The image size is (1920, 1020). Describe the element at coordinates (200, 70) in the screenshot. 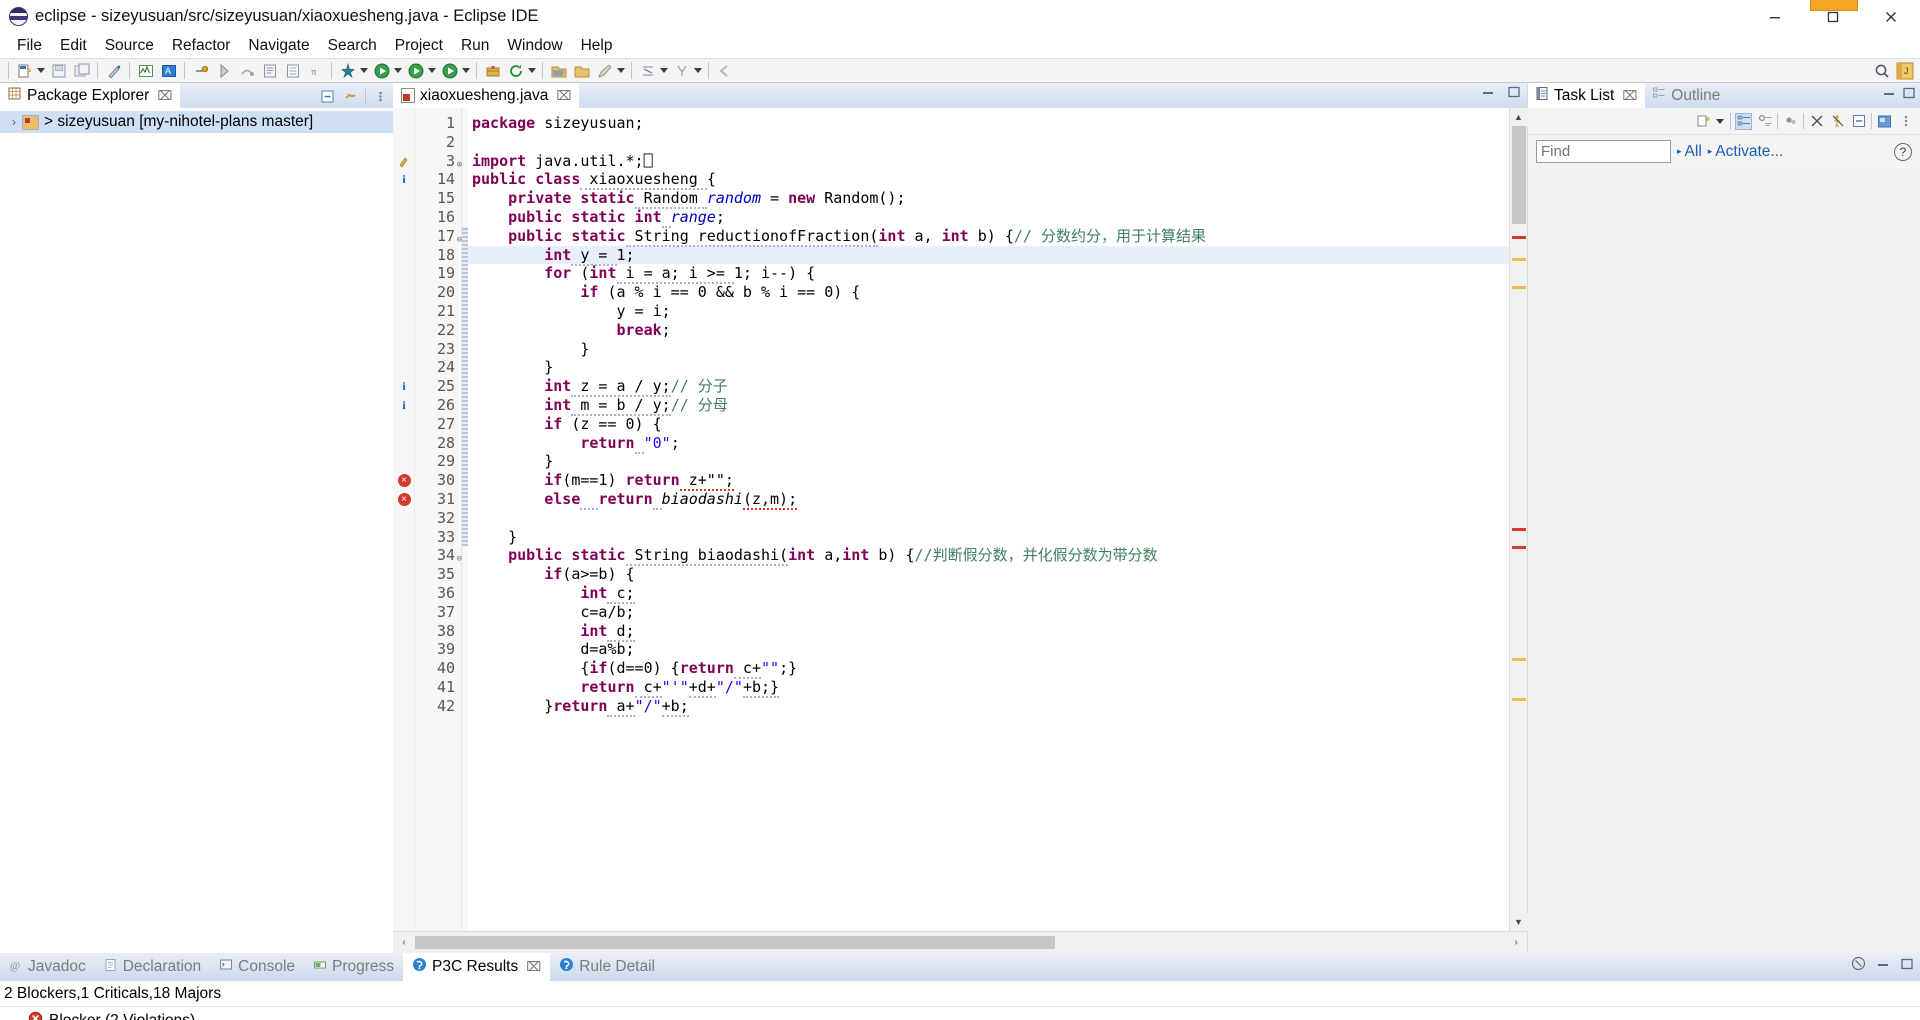

I see `link-icon` at that location.